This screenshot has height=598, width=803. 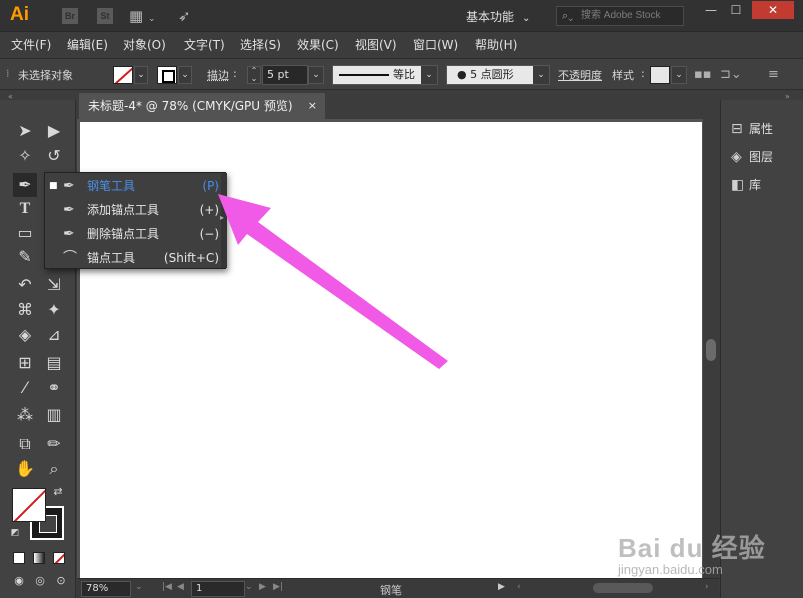 I want to click on perspective-grid-tool-icon: ⊿, so click(x=54, y=335).